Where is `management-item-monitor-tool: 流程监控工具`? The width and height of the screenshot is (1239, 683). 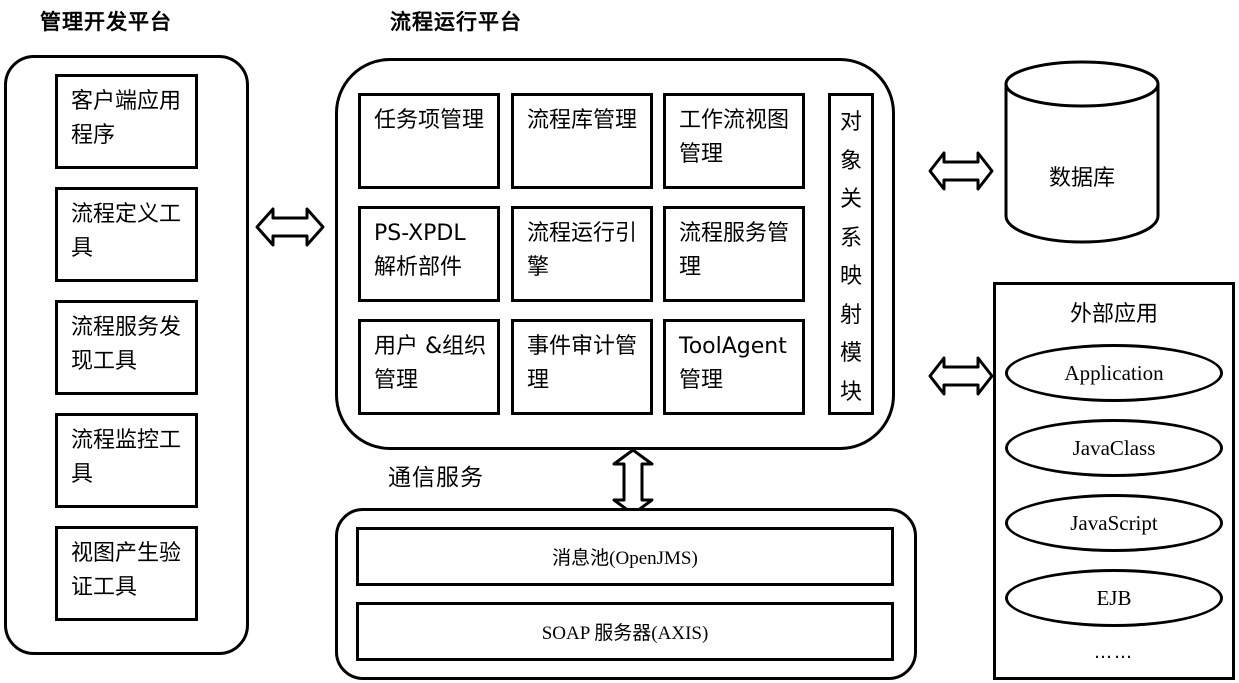
management-item-monitor-tool: 流程监控工具 is located at coordinates (126, 460).